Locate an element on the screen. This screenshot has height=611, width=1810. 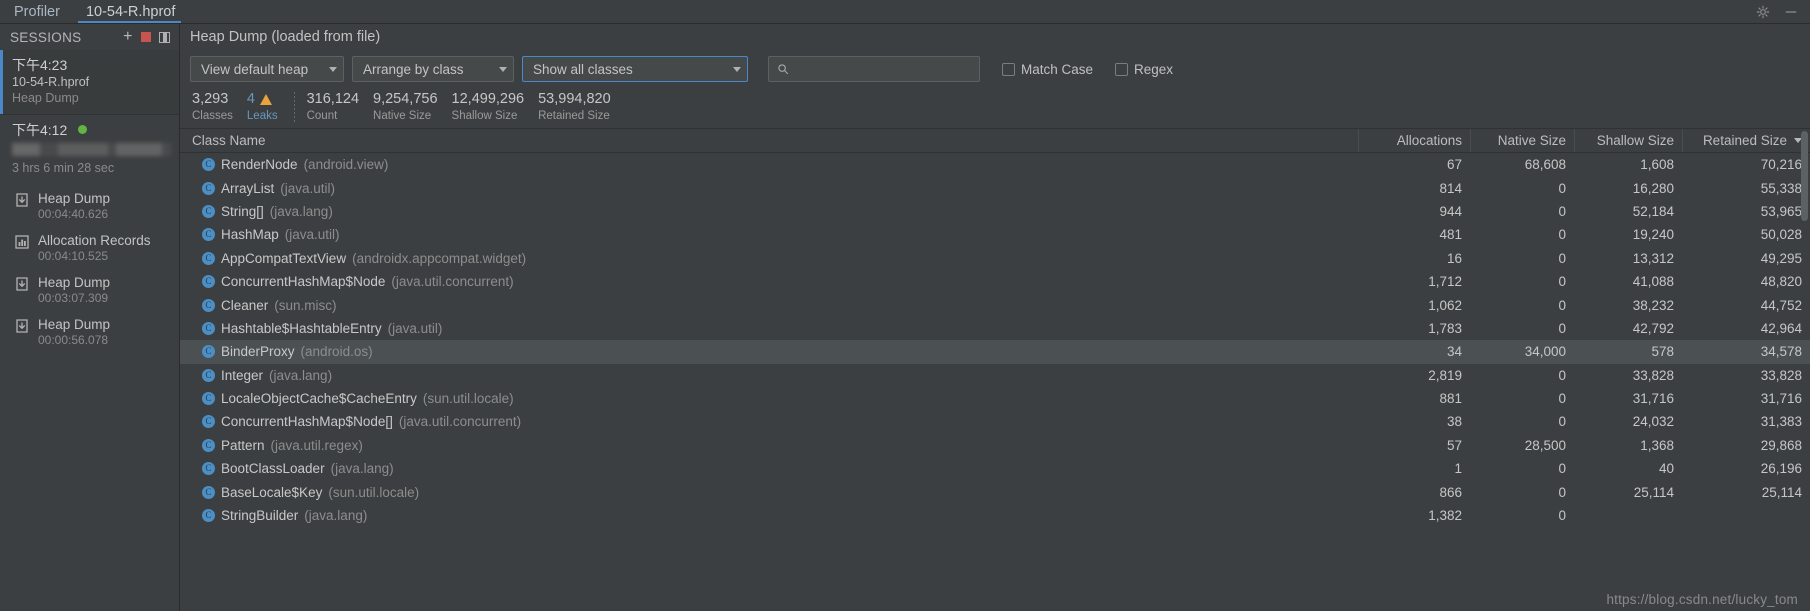
cell-class-name: C Pattern (java.util.regex) is located at coordinates (769, 445).